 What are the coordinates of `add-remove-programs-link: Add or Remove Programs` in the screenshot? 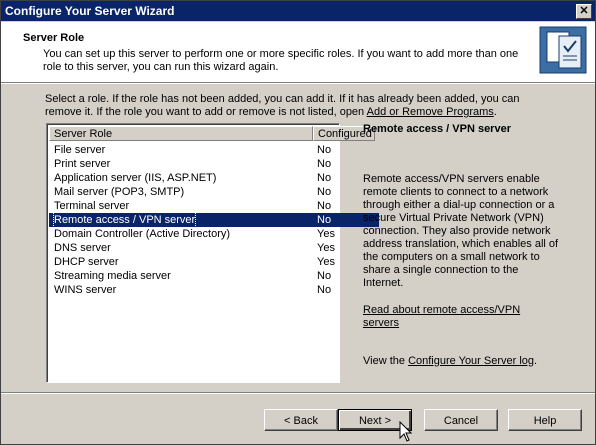 It's located at (430, 112).